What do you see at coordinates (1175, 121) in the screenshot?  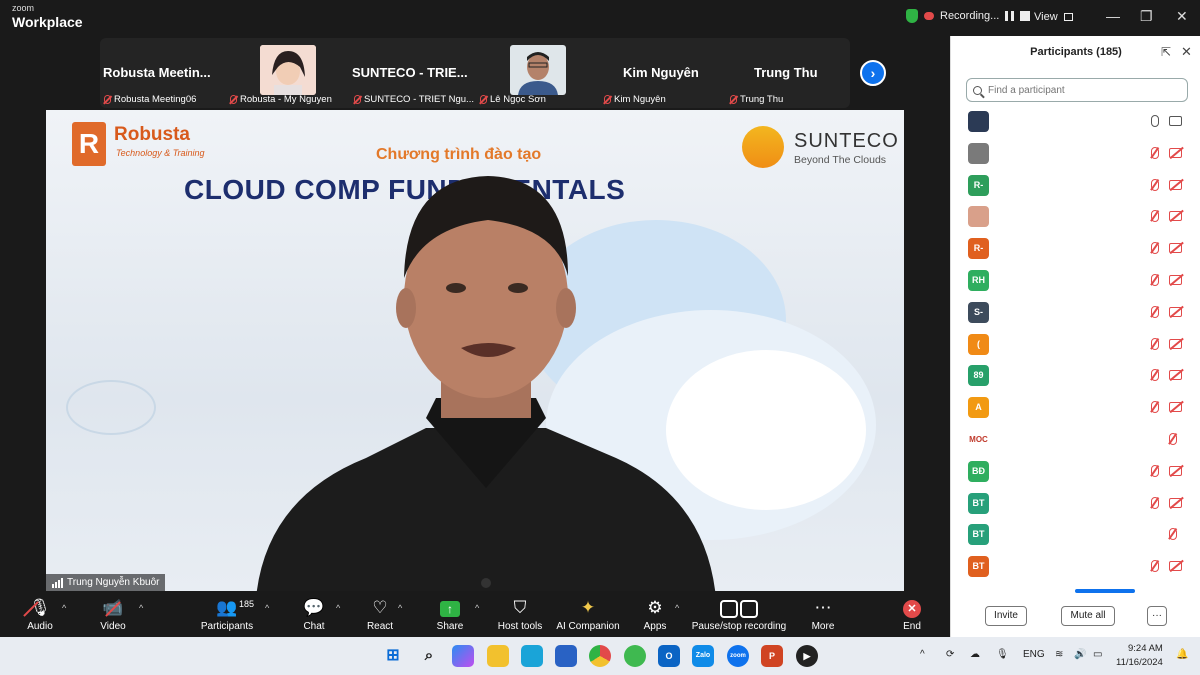 I see `camera-icon` at bounding box center [1175, 121].